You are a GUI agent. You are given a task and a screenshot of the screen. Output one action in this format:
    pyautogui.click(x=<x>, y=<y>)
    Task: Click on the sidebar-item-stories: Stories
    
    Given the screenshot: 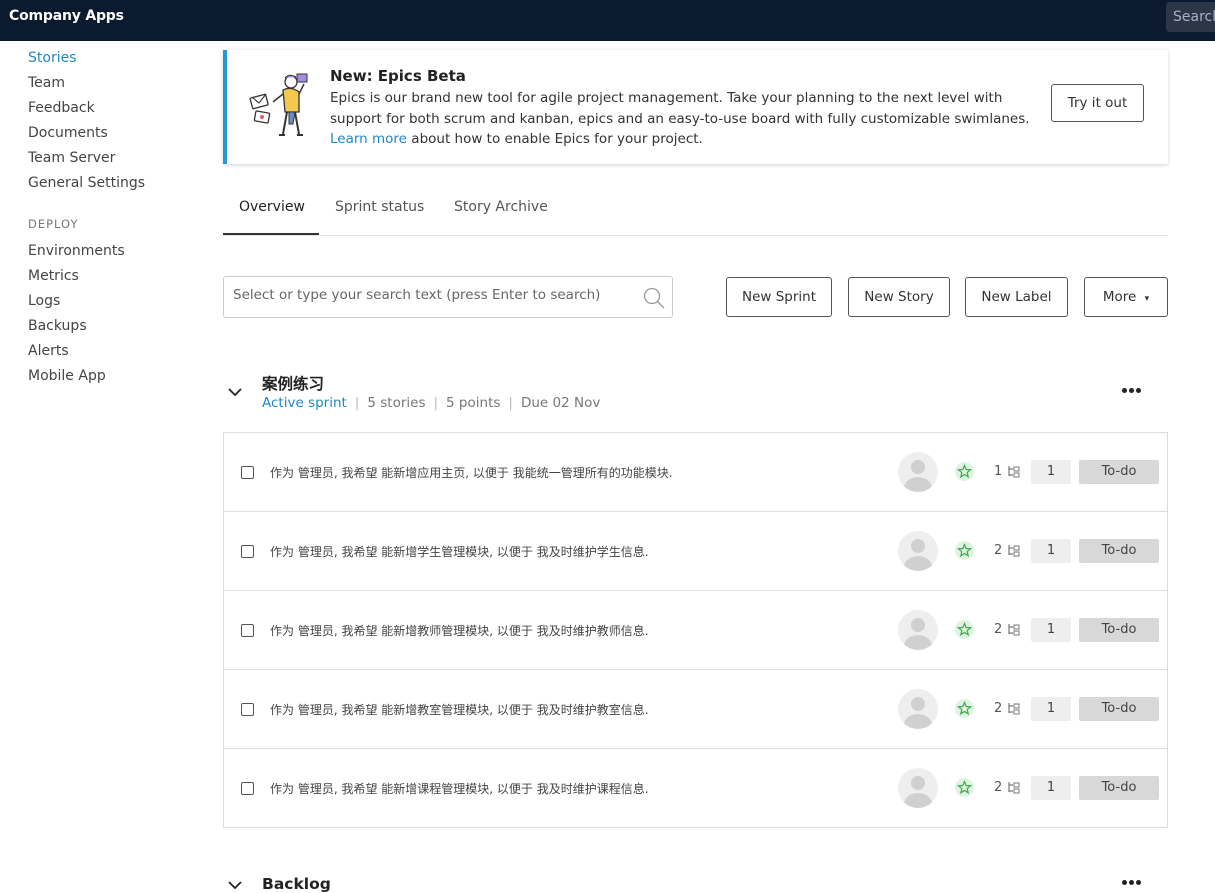 What is the action you would take?
    pyautogui.click(x=118, y=60)
    